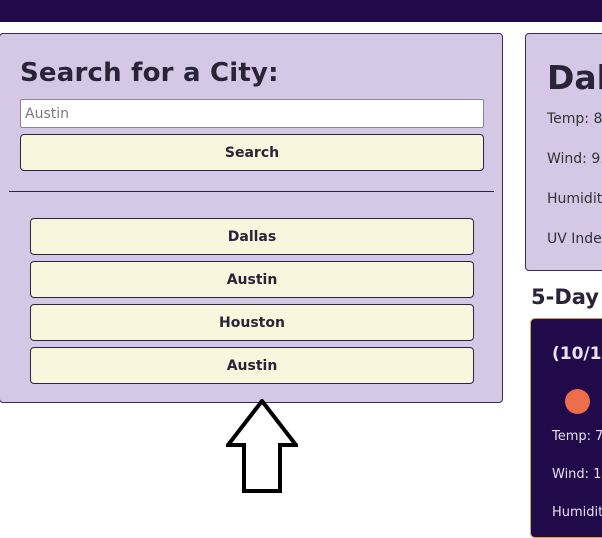  Describe the element at coordinates (301, 11) in the screenshot. I see `top-nav-bar` at that location.